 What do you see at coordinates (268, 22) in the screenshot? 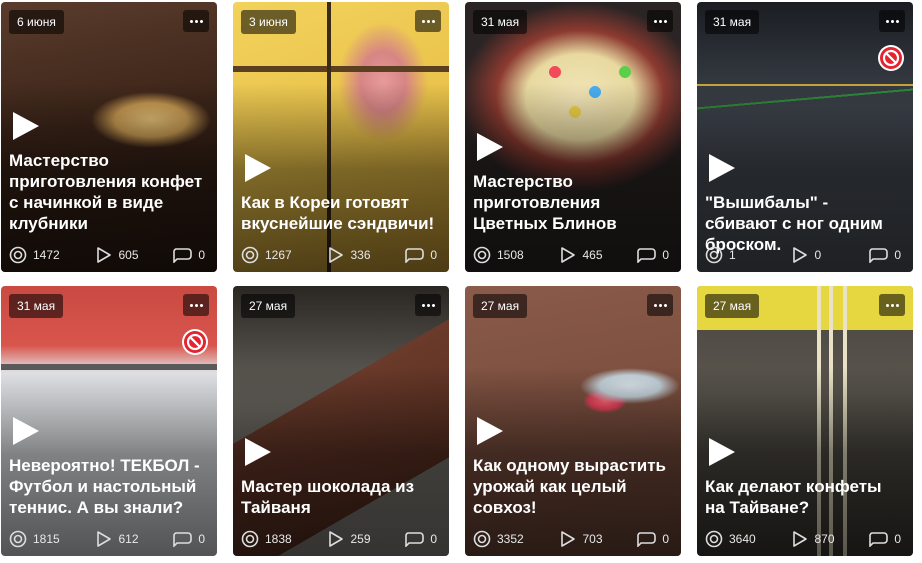
I see `publish-date: 3 июня` at bounding box center [268, 22].